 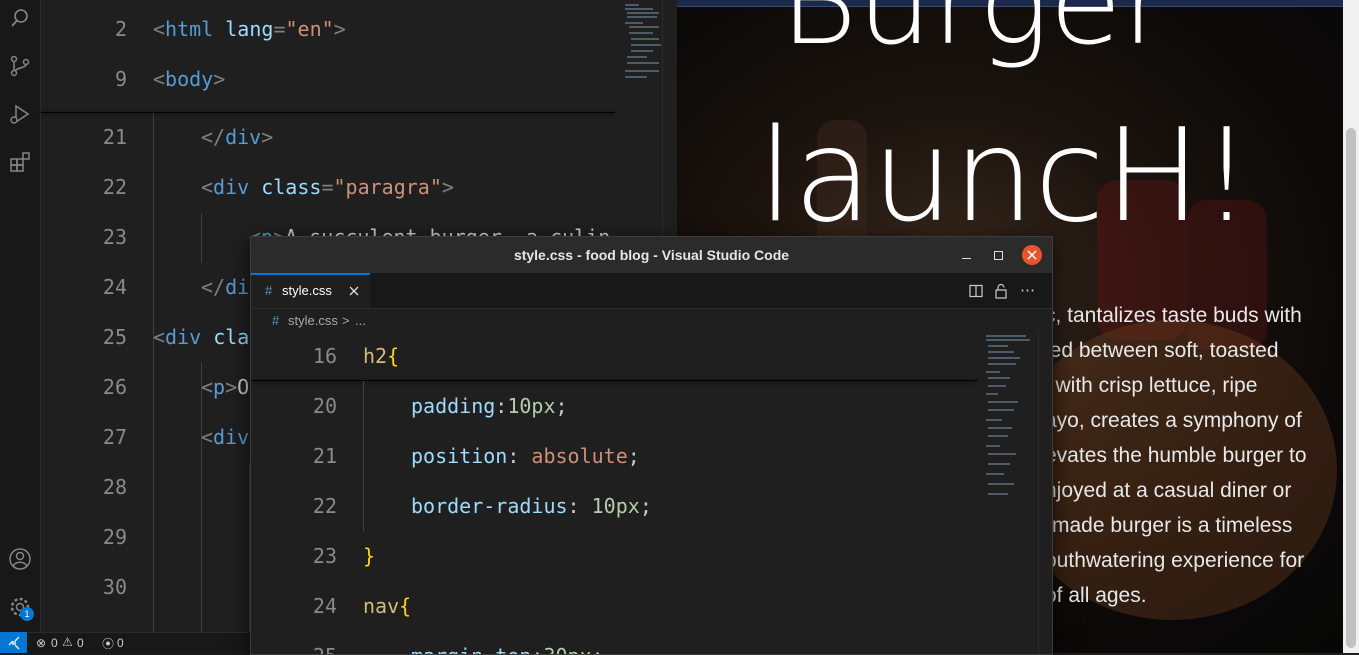 I want to click on code-line: nav{, so click(x=387, y=606).